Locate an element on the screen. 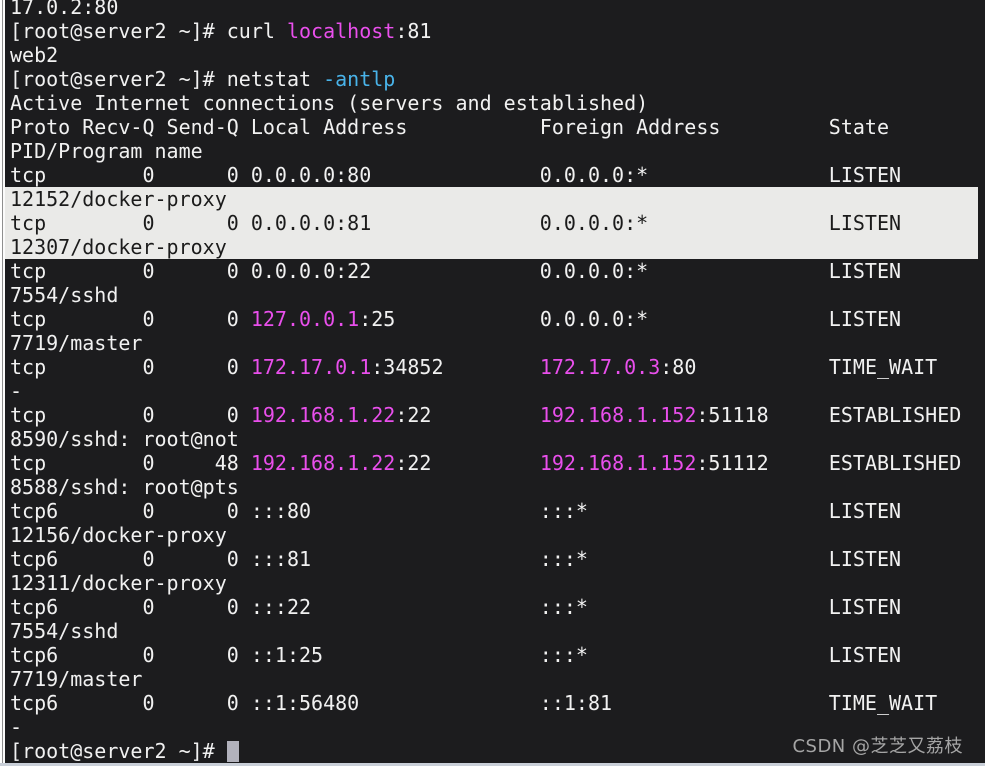 Image resolution: width=985 pixels, height=766 pixels. netstat-row: tcp 0 0 0.0.0.0:80 0.0.0.0:* LISTEN is located at coordinates (491, 175).